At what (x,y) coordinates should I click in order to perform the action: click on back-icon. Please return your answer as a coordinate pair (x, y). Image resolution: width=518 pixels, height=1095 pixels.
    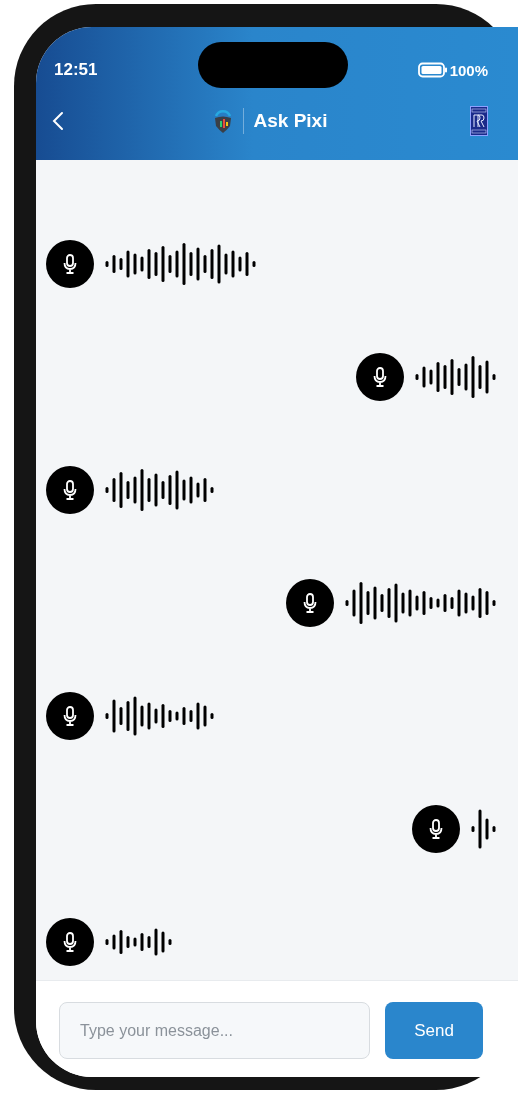
    Looking at the image, I should click on (58, 121).